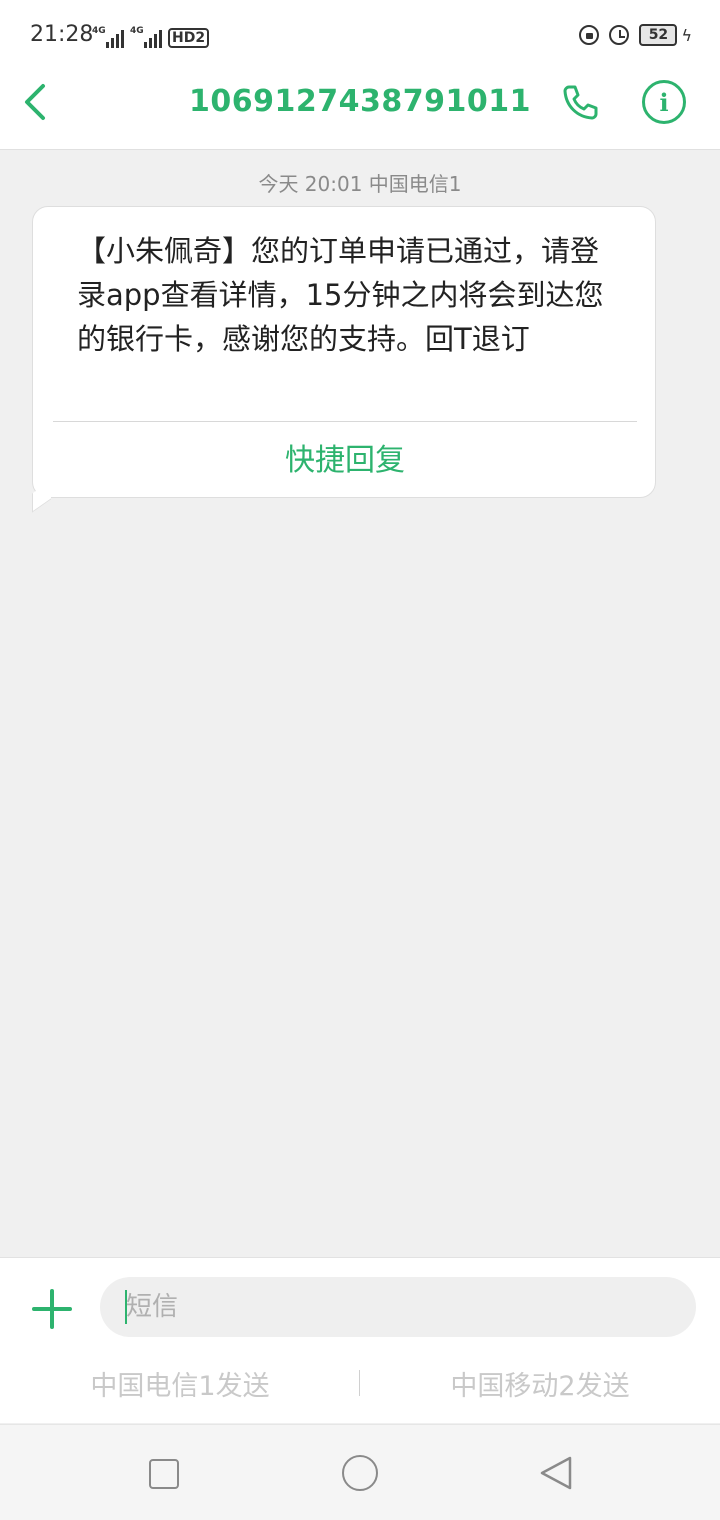  I want to click on battery-icon: 52, so click(658, 35).